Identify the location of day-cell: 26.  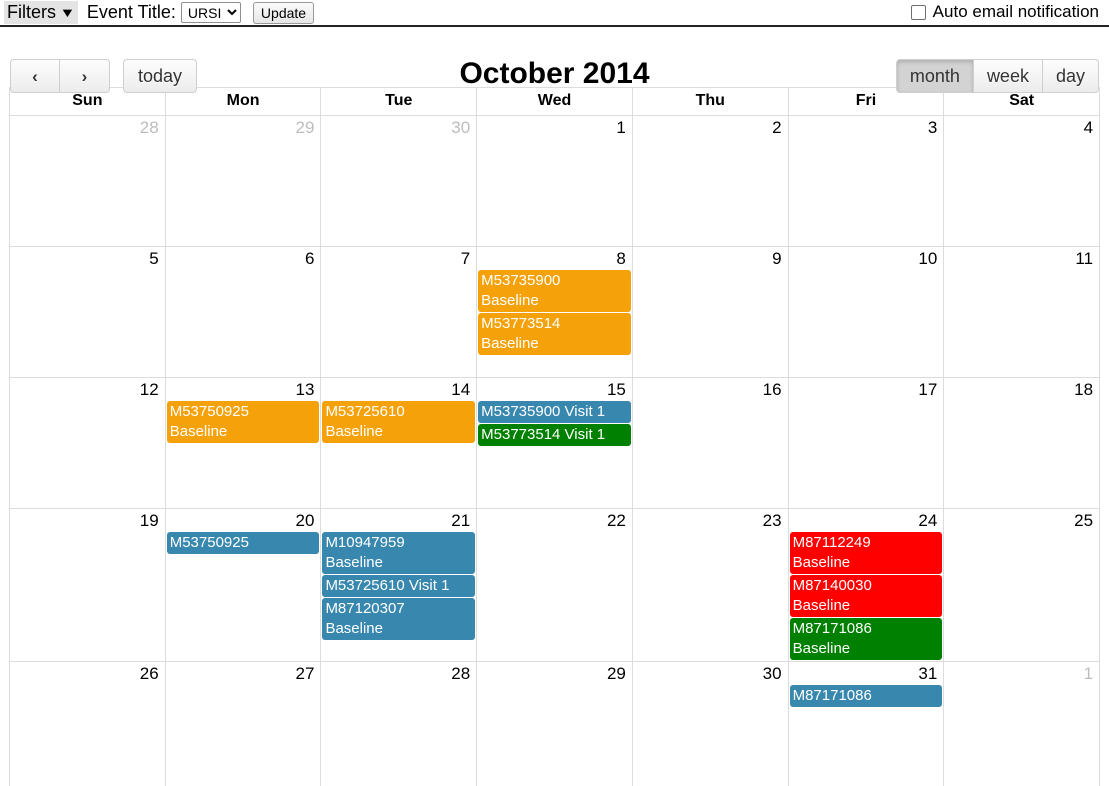
(88, 724).